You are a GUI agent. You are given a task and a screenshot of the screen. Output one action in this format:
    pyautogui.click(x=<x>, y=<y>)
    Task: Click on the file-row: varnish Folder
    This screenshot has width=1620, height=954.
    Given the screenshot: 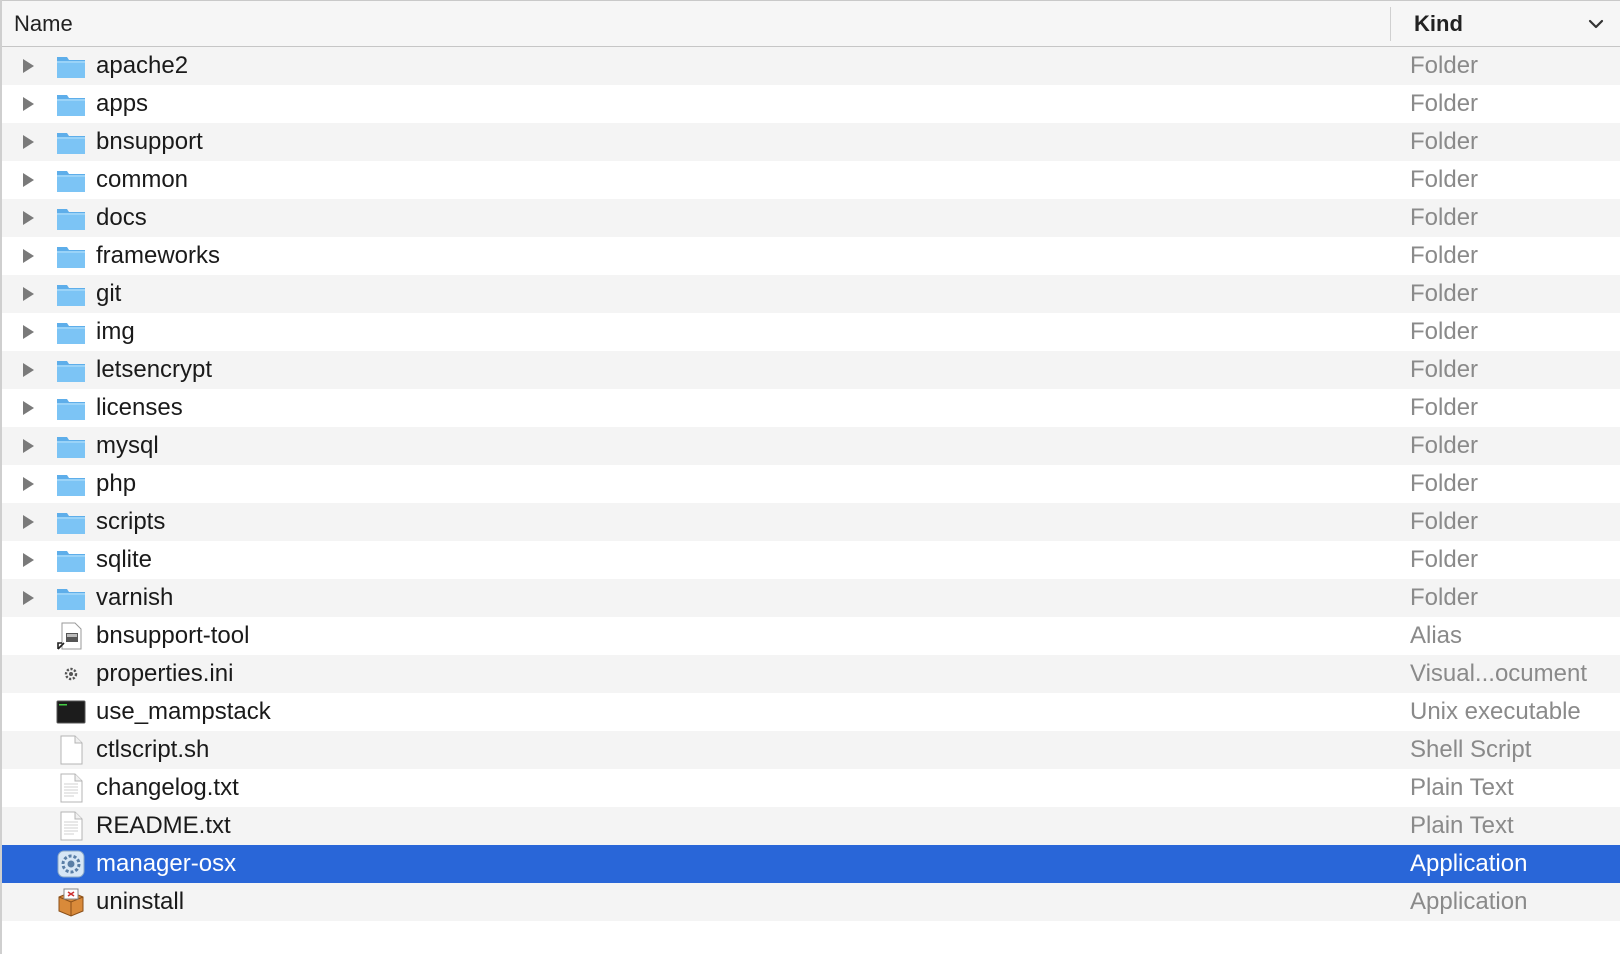 What is the action you would take?
    pyautogui.click(x=811, y=598)
    